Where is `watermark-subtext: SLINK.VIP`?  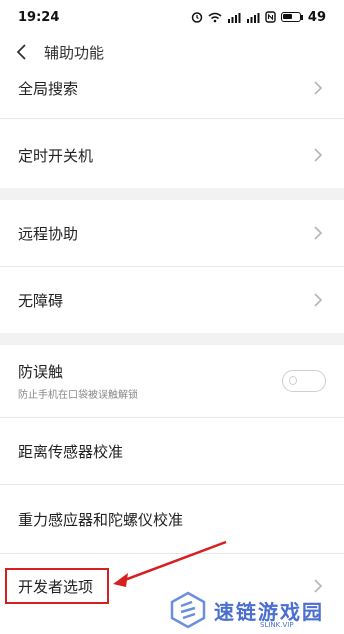
watermark-subtext: SLINK.VIP is located at coordinates (277, 625).